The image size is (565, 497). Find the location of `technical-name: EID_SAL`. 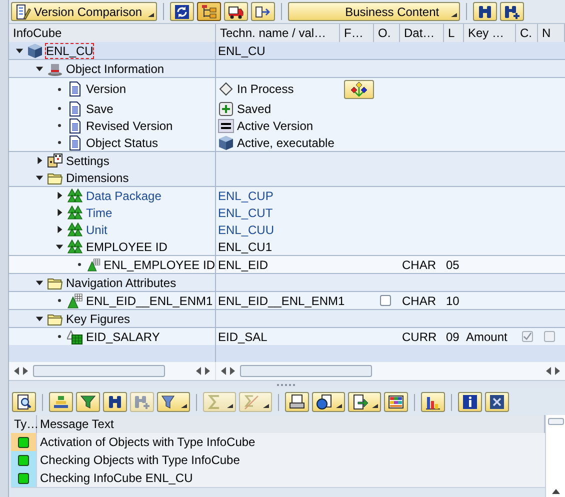

technical-name: EID_SAL is located at coordinates (243, 337).